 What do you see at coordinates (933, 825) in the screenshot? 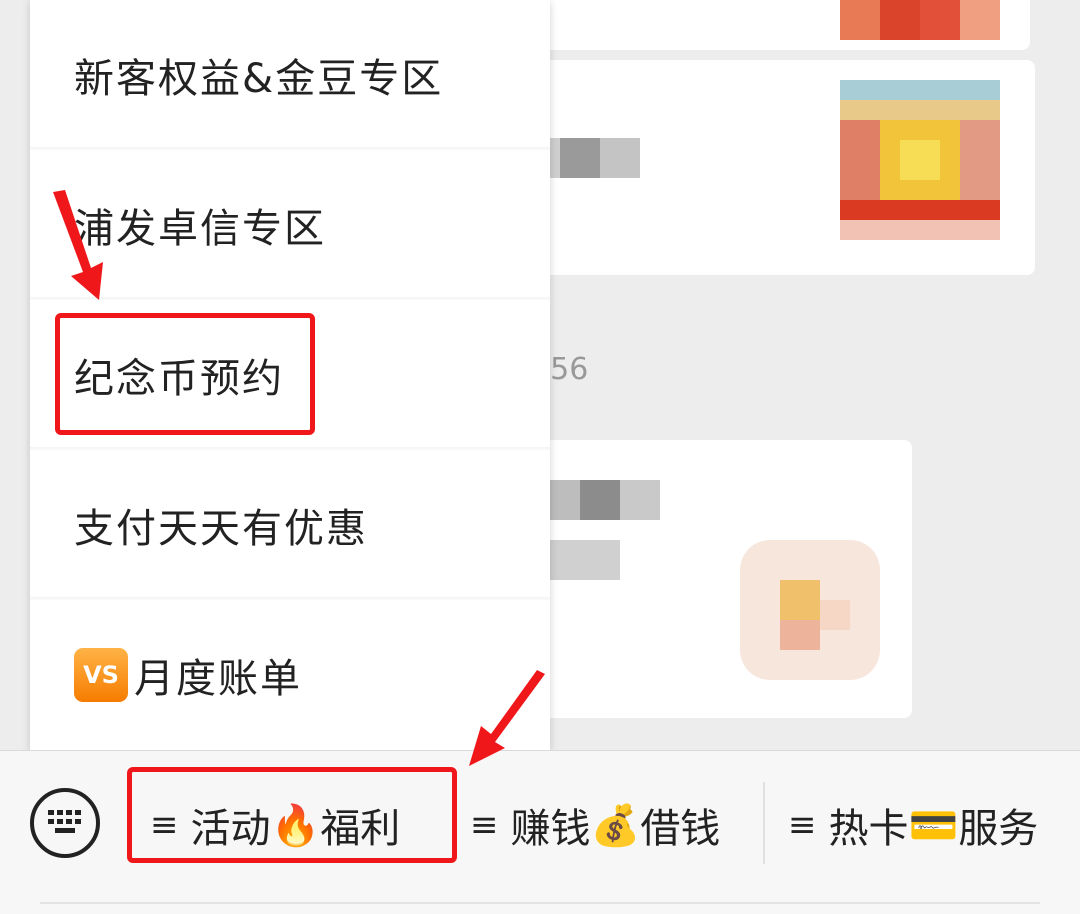
I see `credit-card-icon: 💳` at bounding box center [933, 825].